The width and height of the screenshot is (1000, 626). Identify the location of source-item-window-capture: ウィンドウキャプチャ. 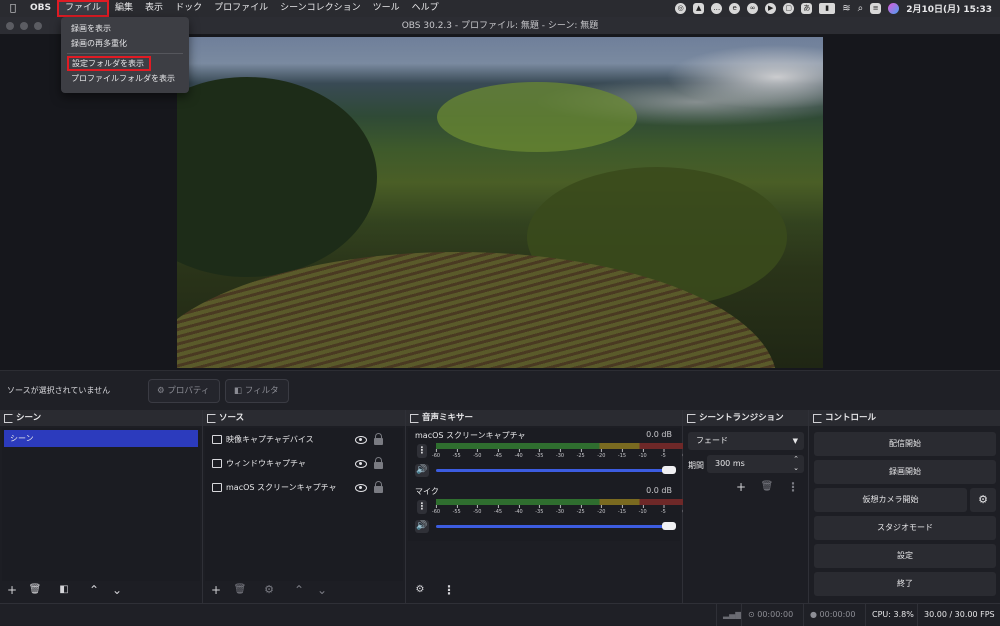
(304, 464).